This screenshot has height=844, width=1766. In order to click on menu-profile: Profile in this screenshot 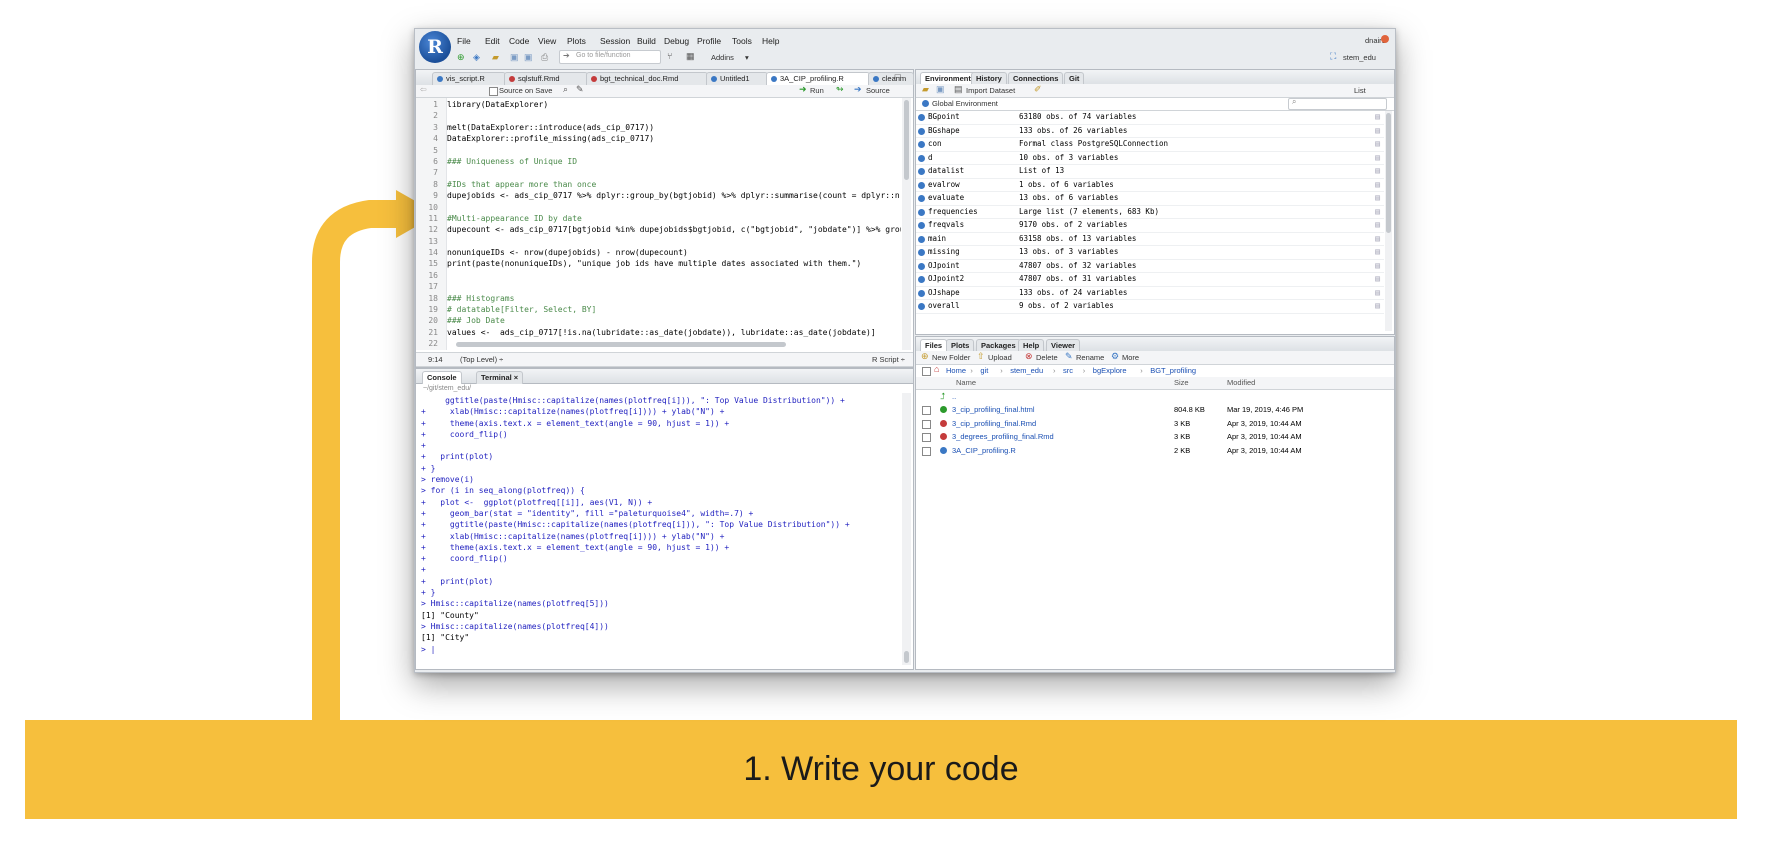, I will do `click(709, 41)`.